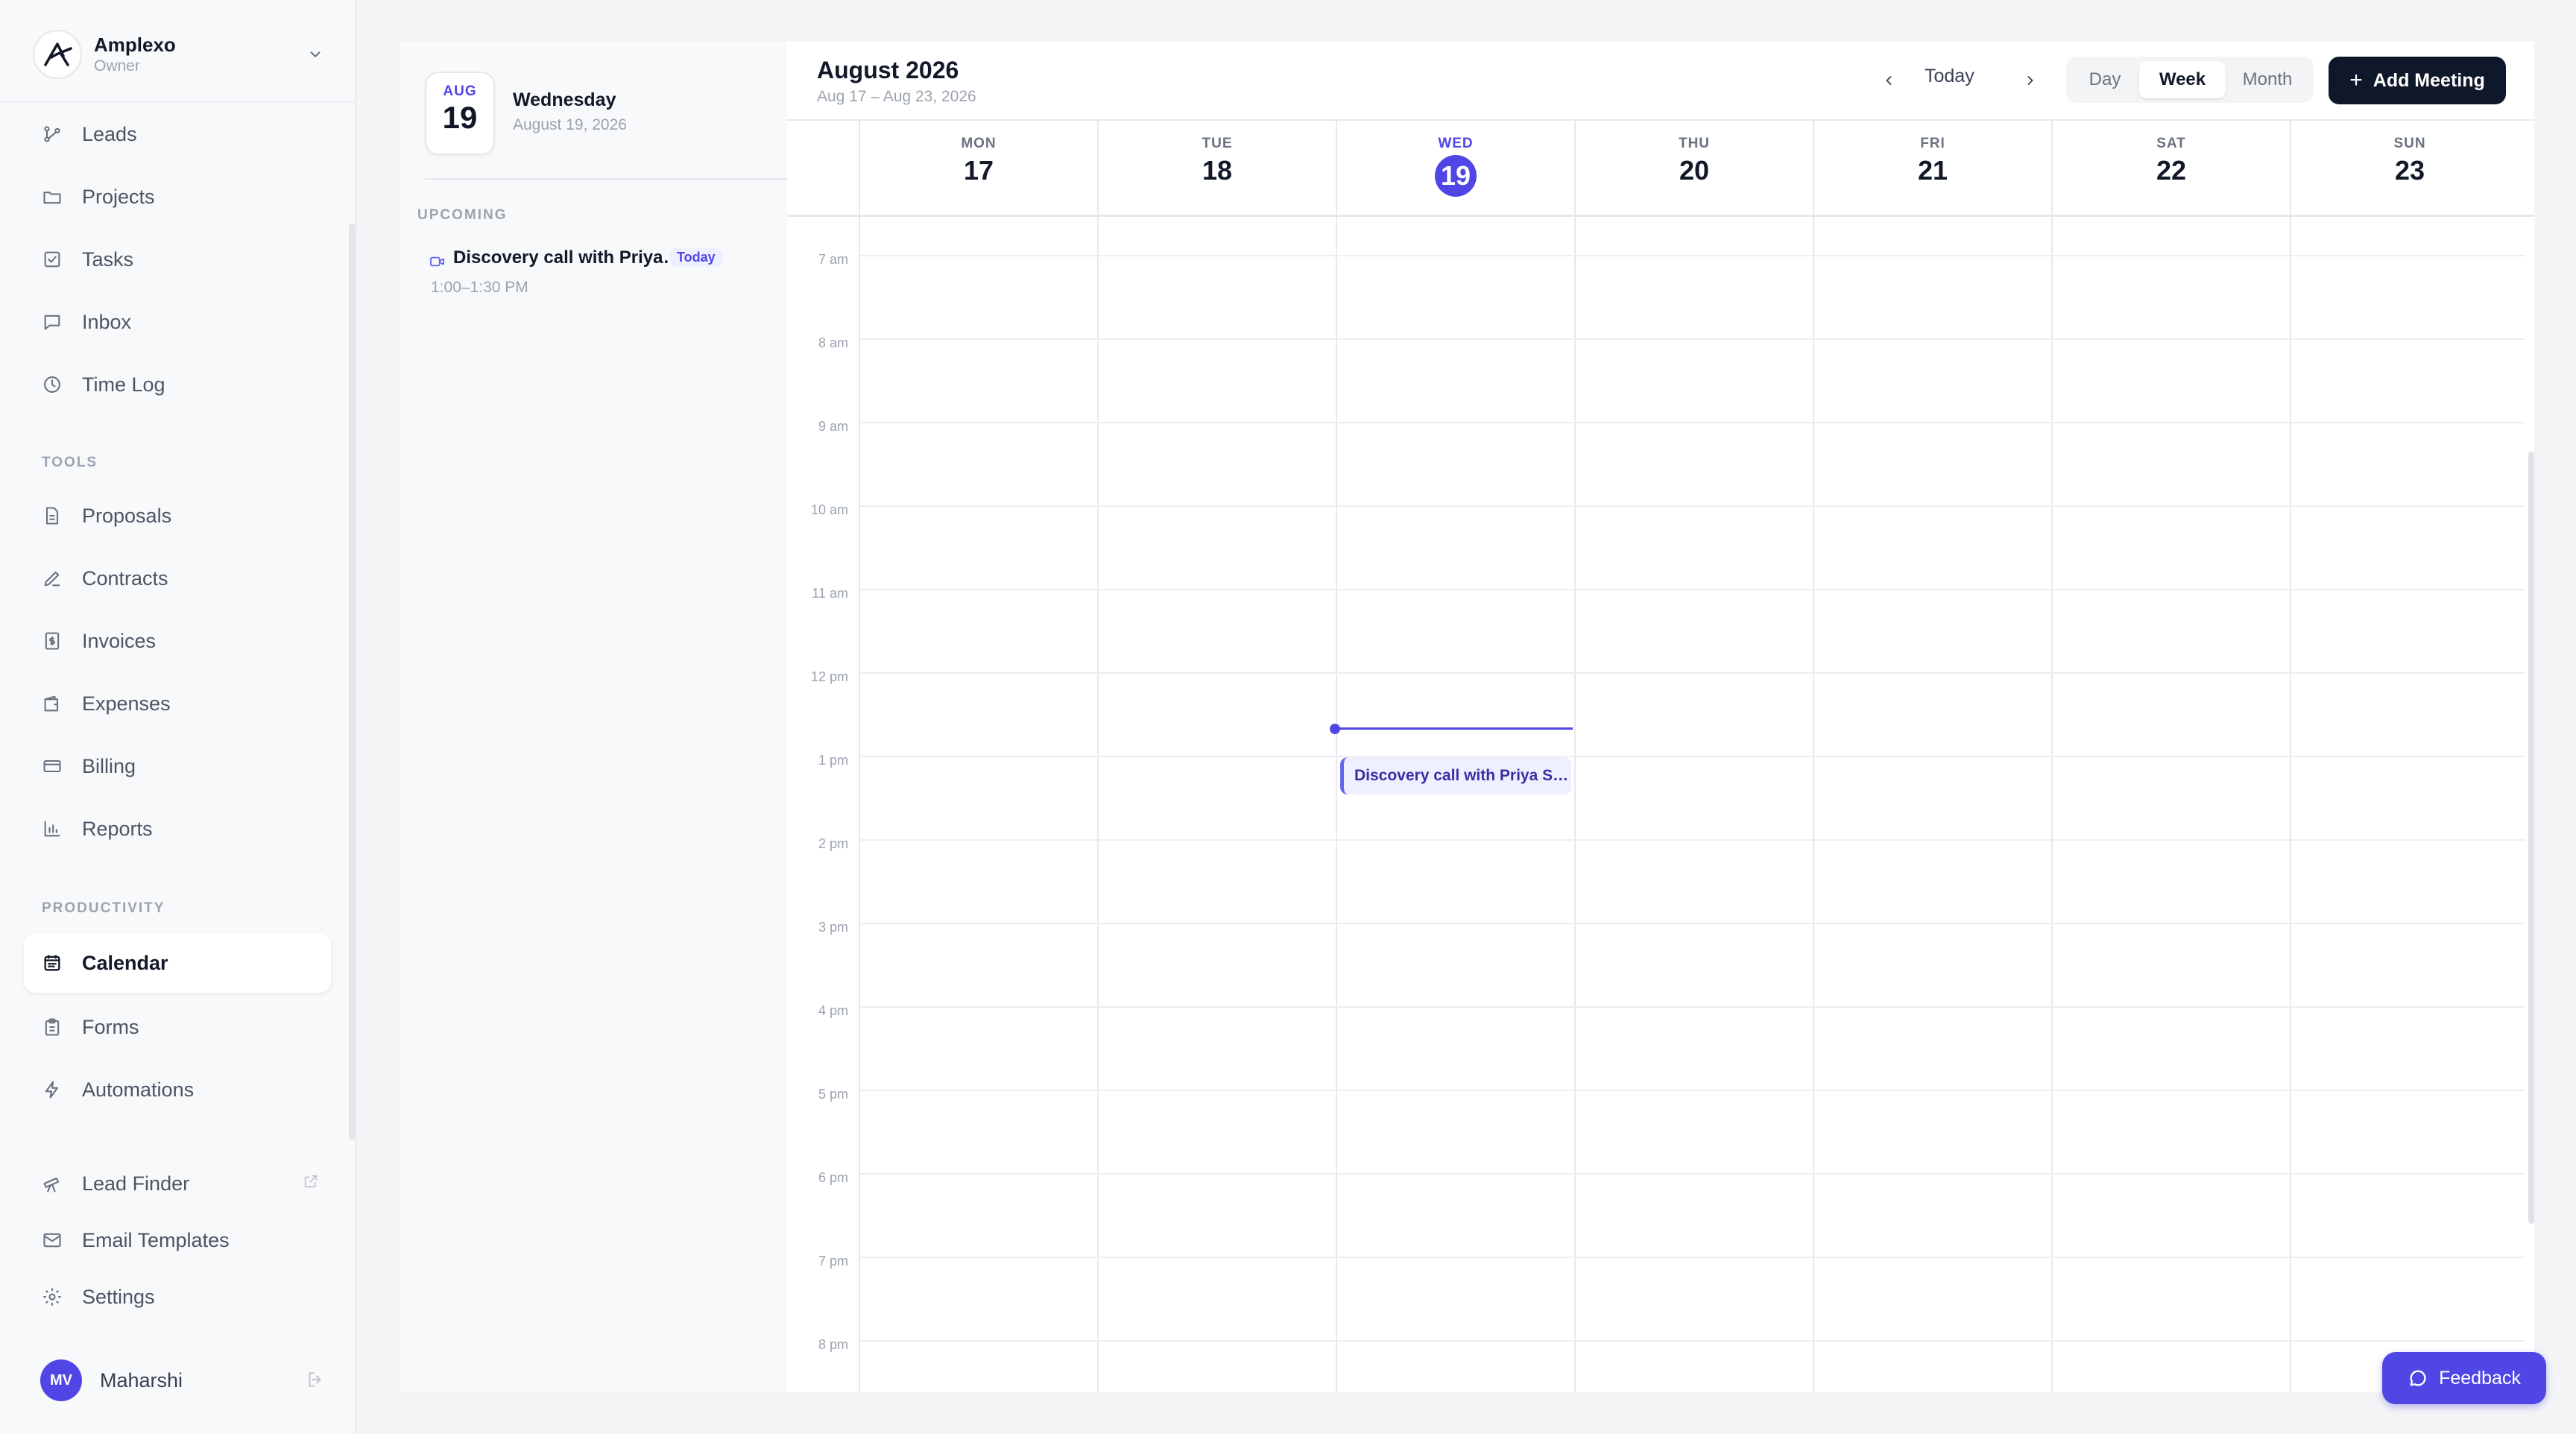 The image size is (2576, 1434). Describe the element at coordinates (2429, 80) in the screenshot. I see `add-meeting-label: Add Meeting` at that location.